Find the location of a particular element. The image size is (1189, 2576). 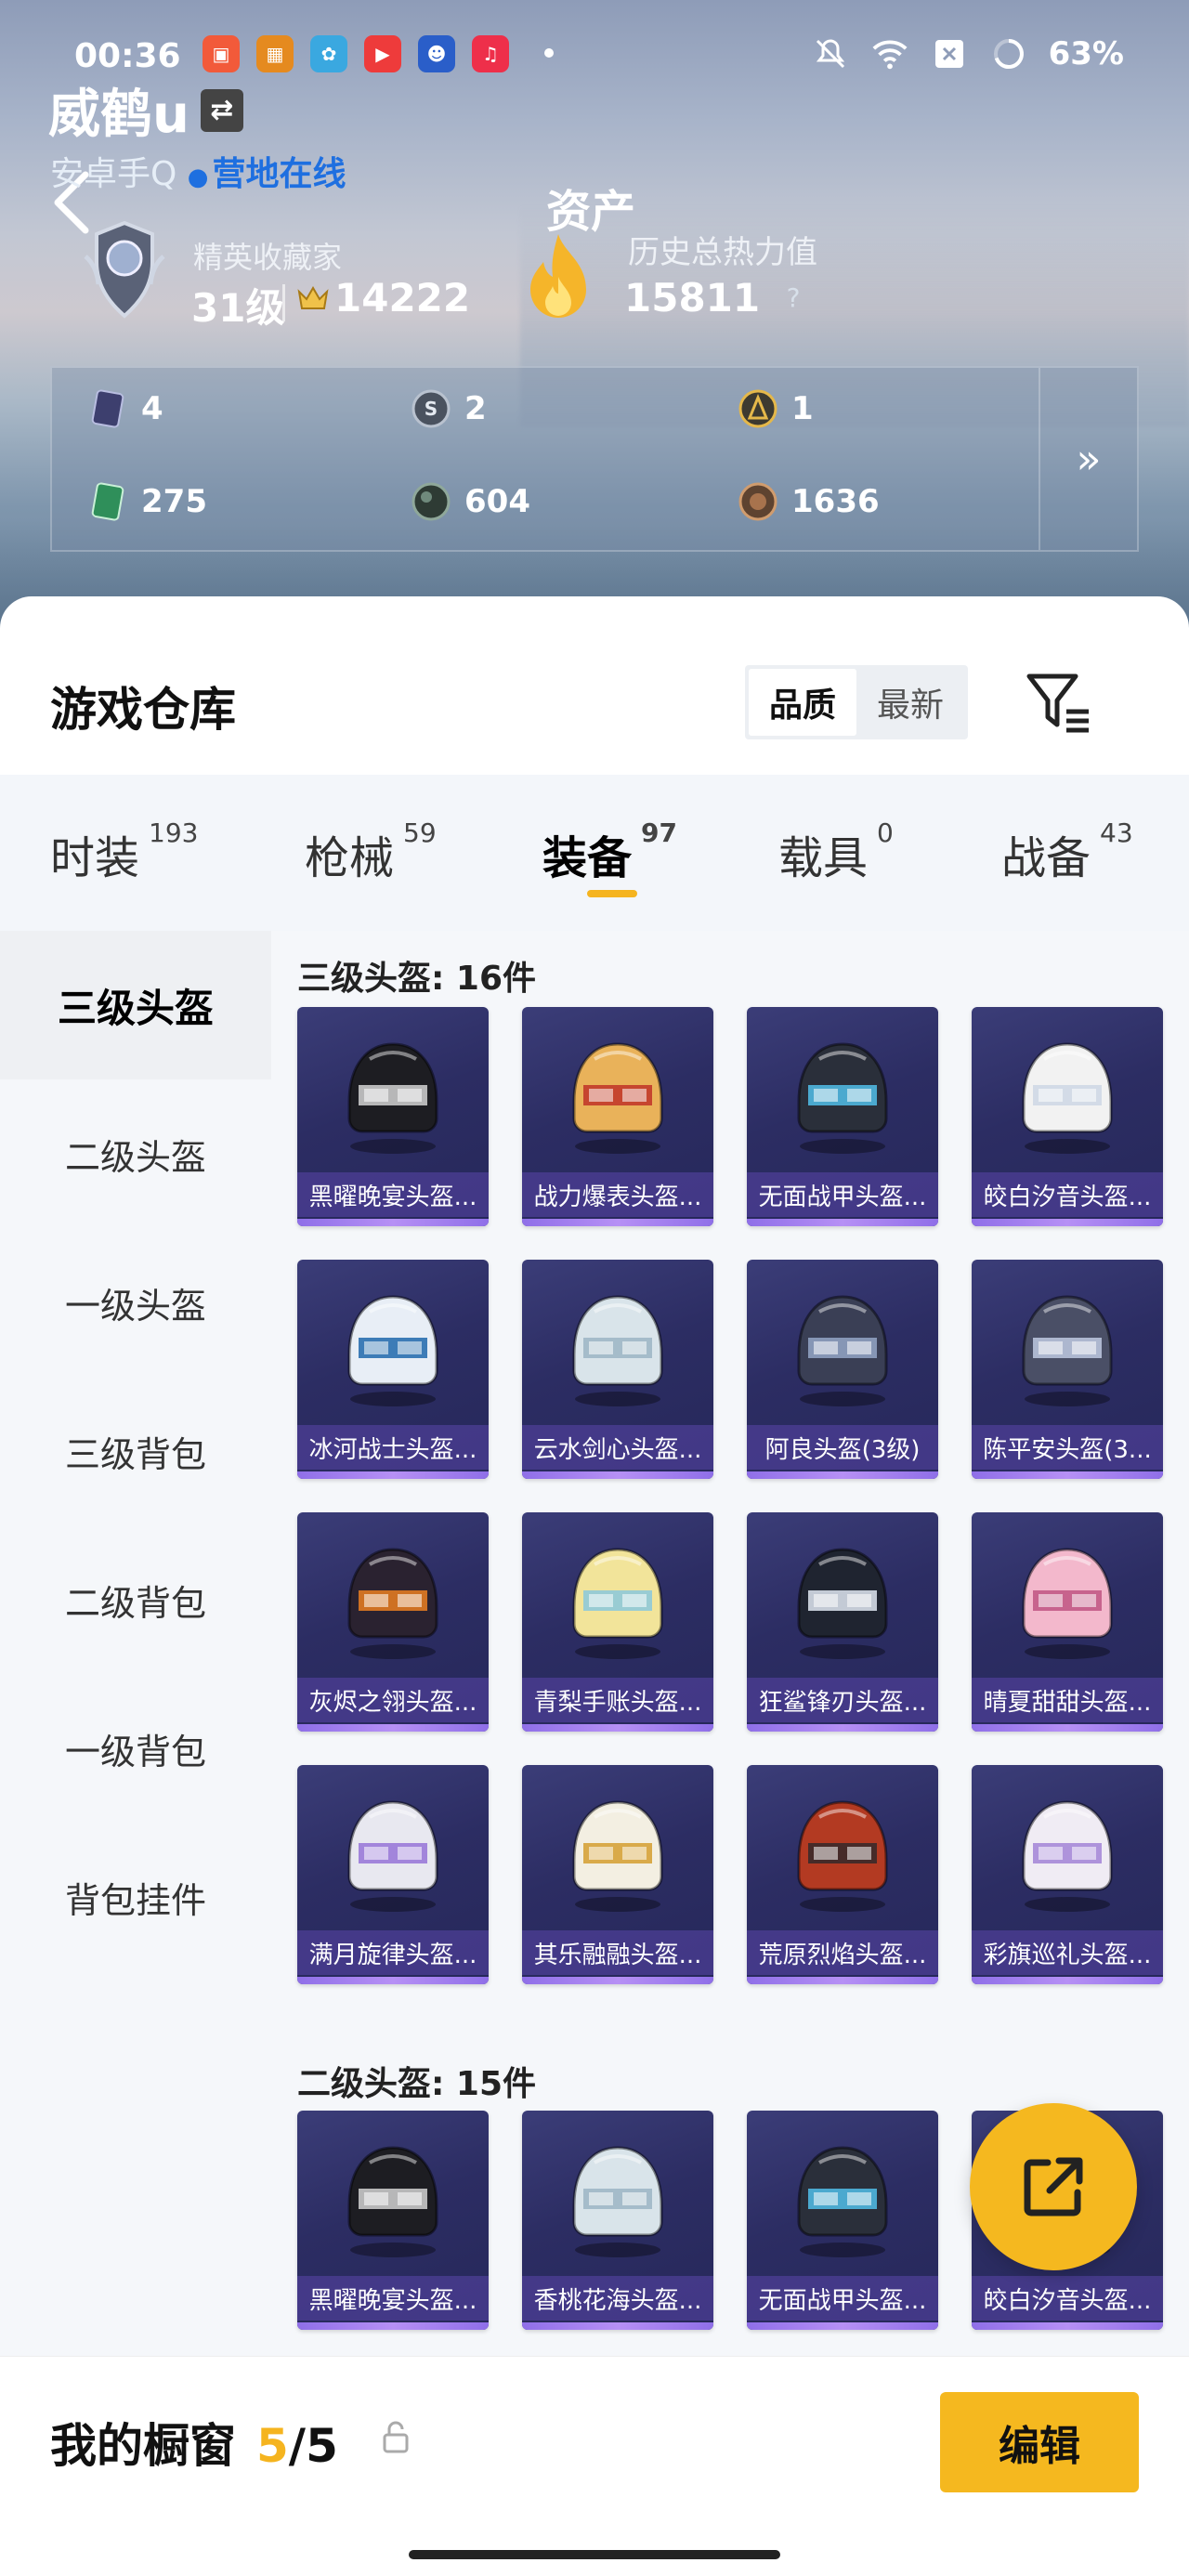

sort-quality-option: 品质 is located at coordinates (802, 702).